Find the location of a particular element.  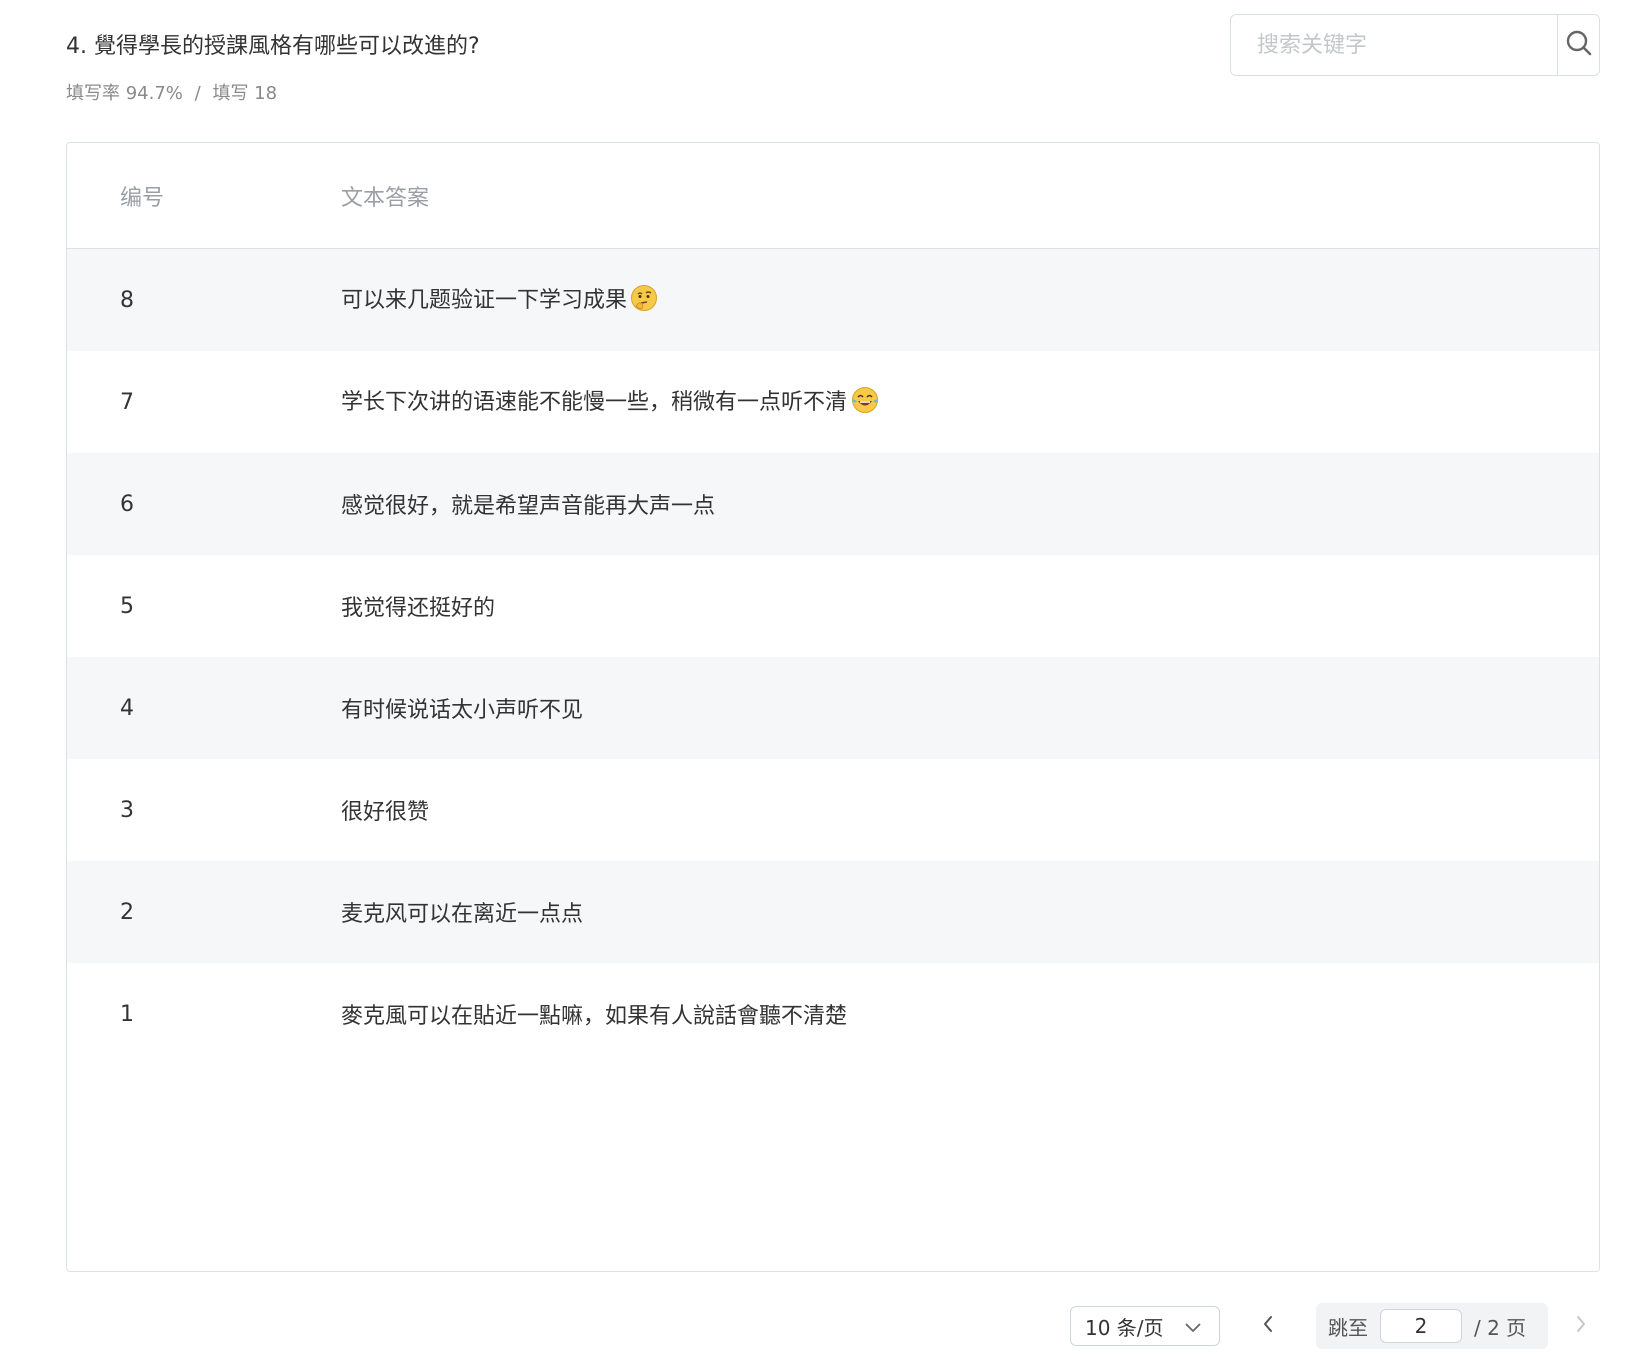

prev-page-button is located at coordinates (1268, 1326).